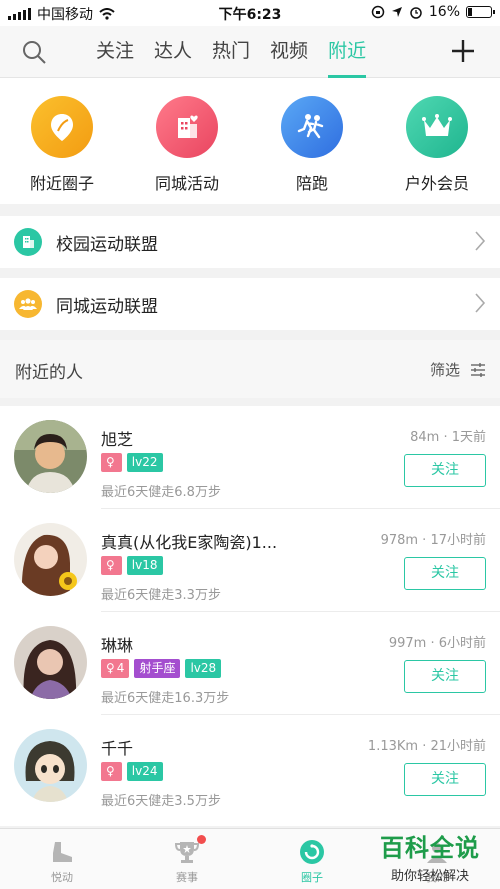 Image resolution: width=500 pixels, height=889 pixels. What do you see at coordinates (173, 52) in the screenshot?
I see `tab-experts: 达人` at bounding box center [173, 52].